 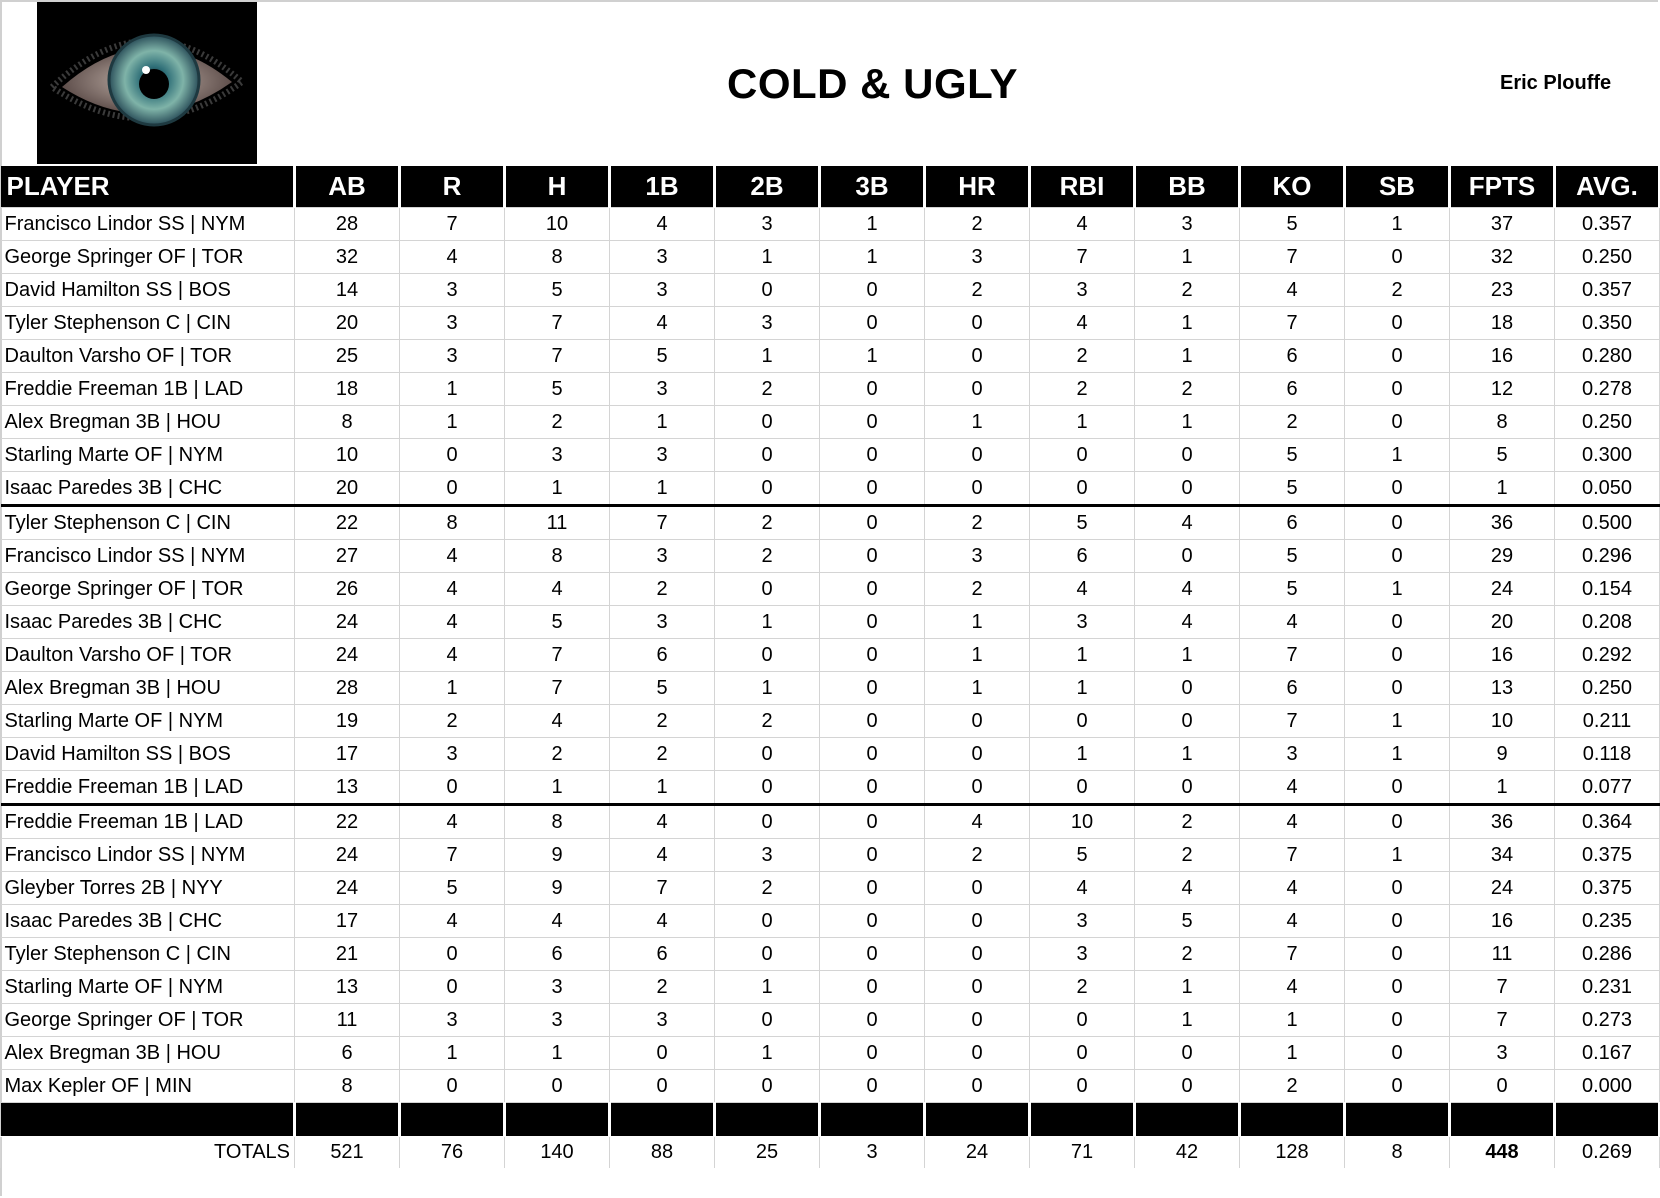 I want to click on stat-r: 4, so click(x=452, y=589).